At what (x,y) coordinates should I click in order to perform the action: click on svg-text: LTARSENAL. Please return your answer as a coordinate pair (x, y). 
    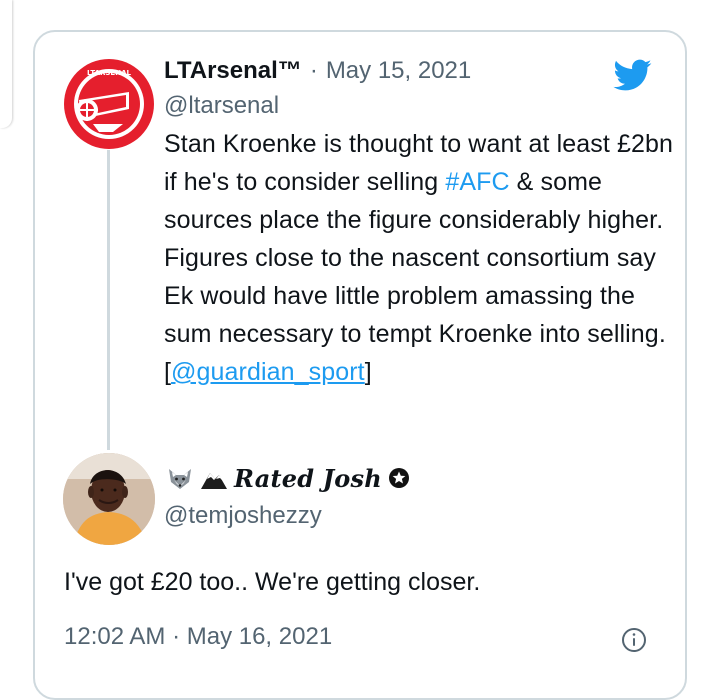
    Looking at the image, I should click on (109, 73).